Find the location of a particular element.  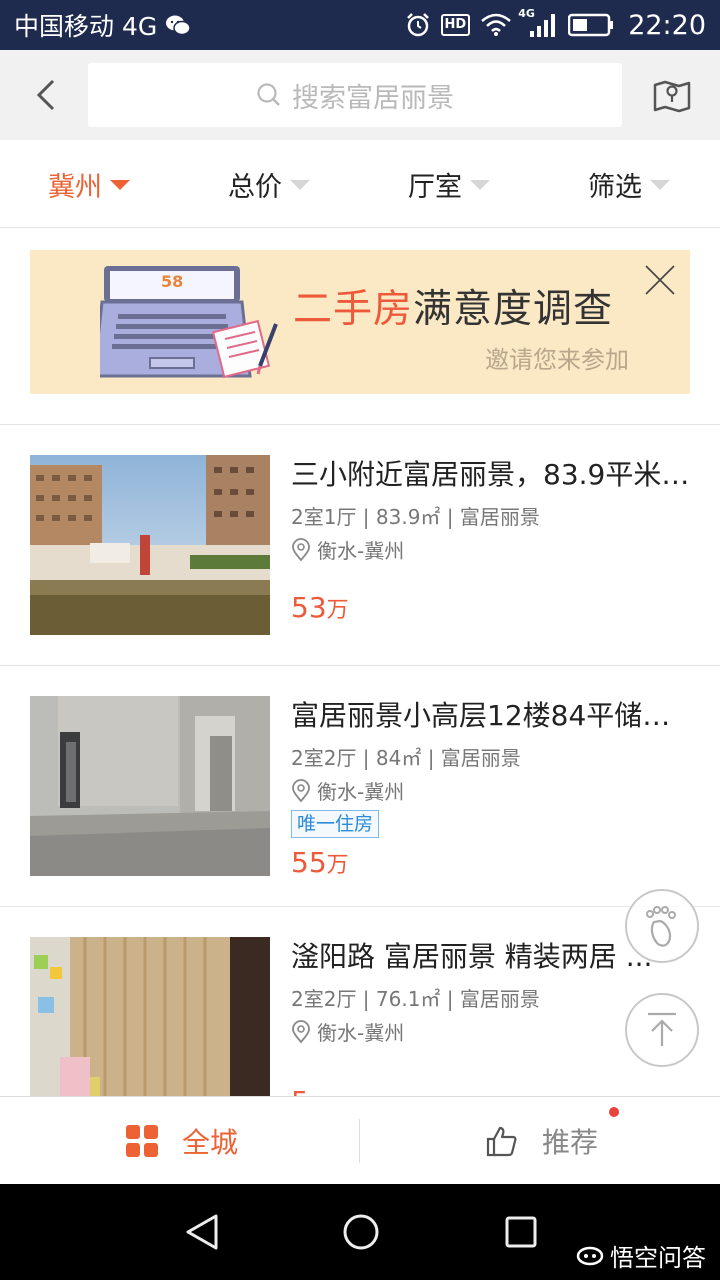

alarm-icon is located at coordinates (417, 25).